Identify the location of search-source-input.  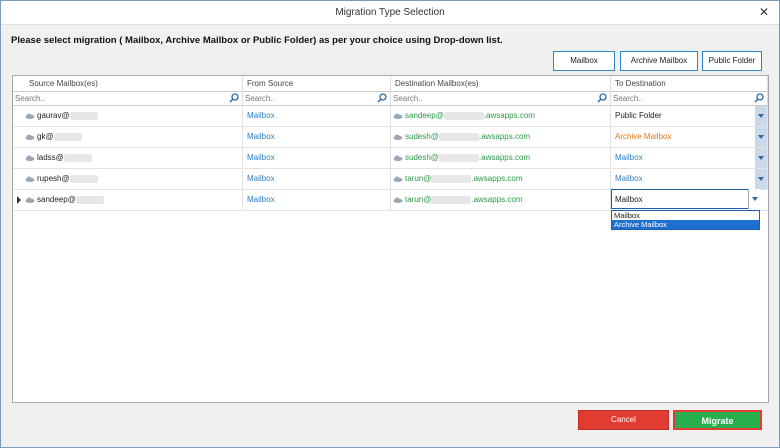
(127, 98).